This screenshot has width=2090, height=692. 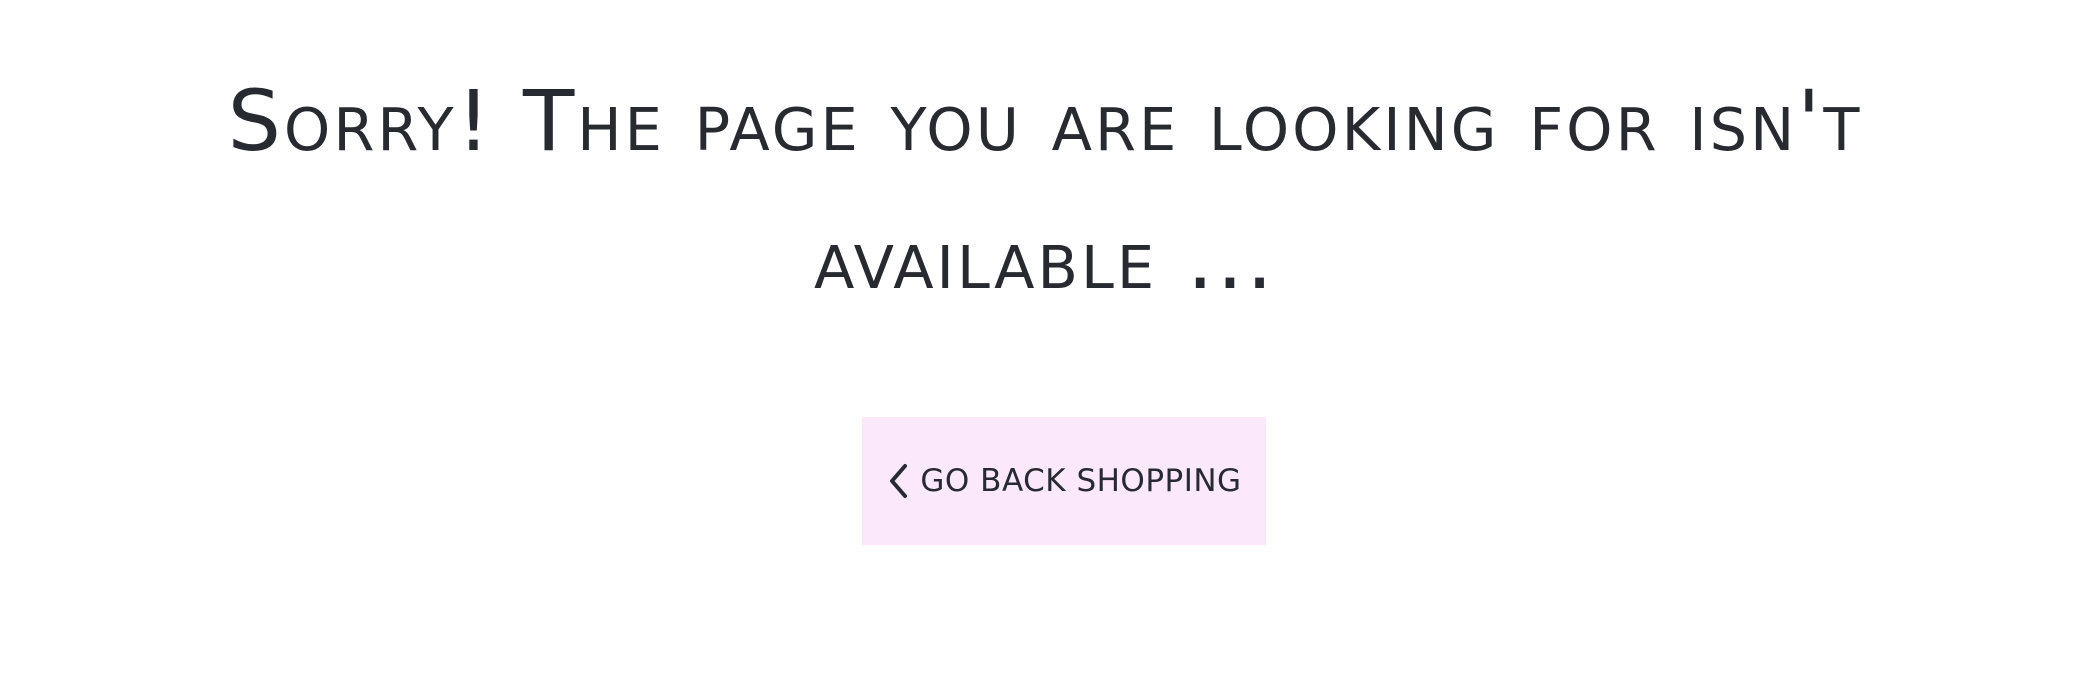 I want to click on go-back-shopping-button: GO BACK SHOPPING, so click(x=1064, y=481).